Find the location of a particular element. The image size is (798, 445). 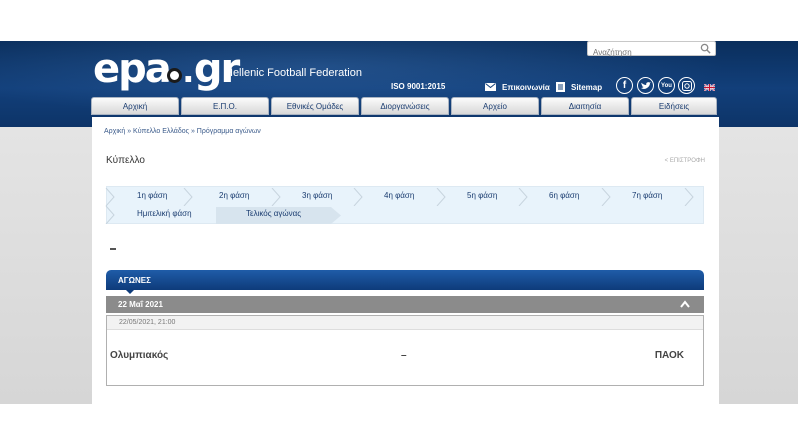

nav-item-news: Ειδήσεις is located at coordinates (674, 106).